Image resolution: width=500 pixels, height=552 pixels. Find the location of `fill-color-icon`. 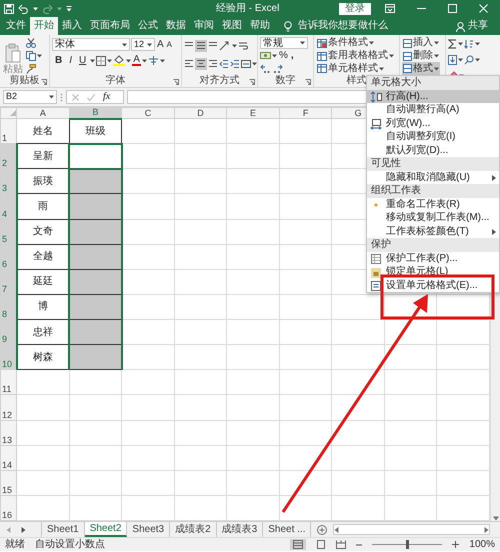

fill-color-icon is located at coordinates (119, 60).